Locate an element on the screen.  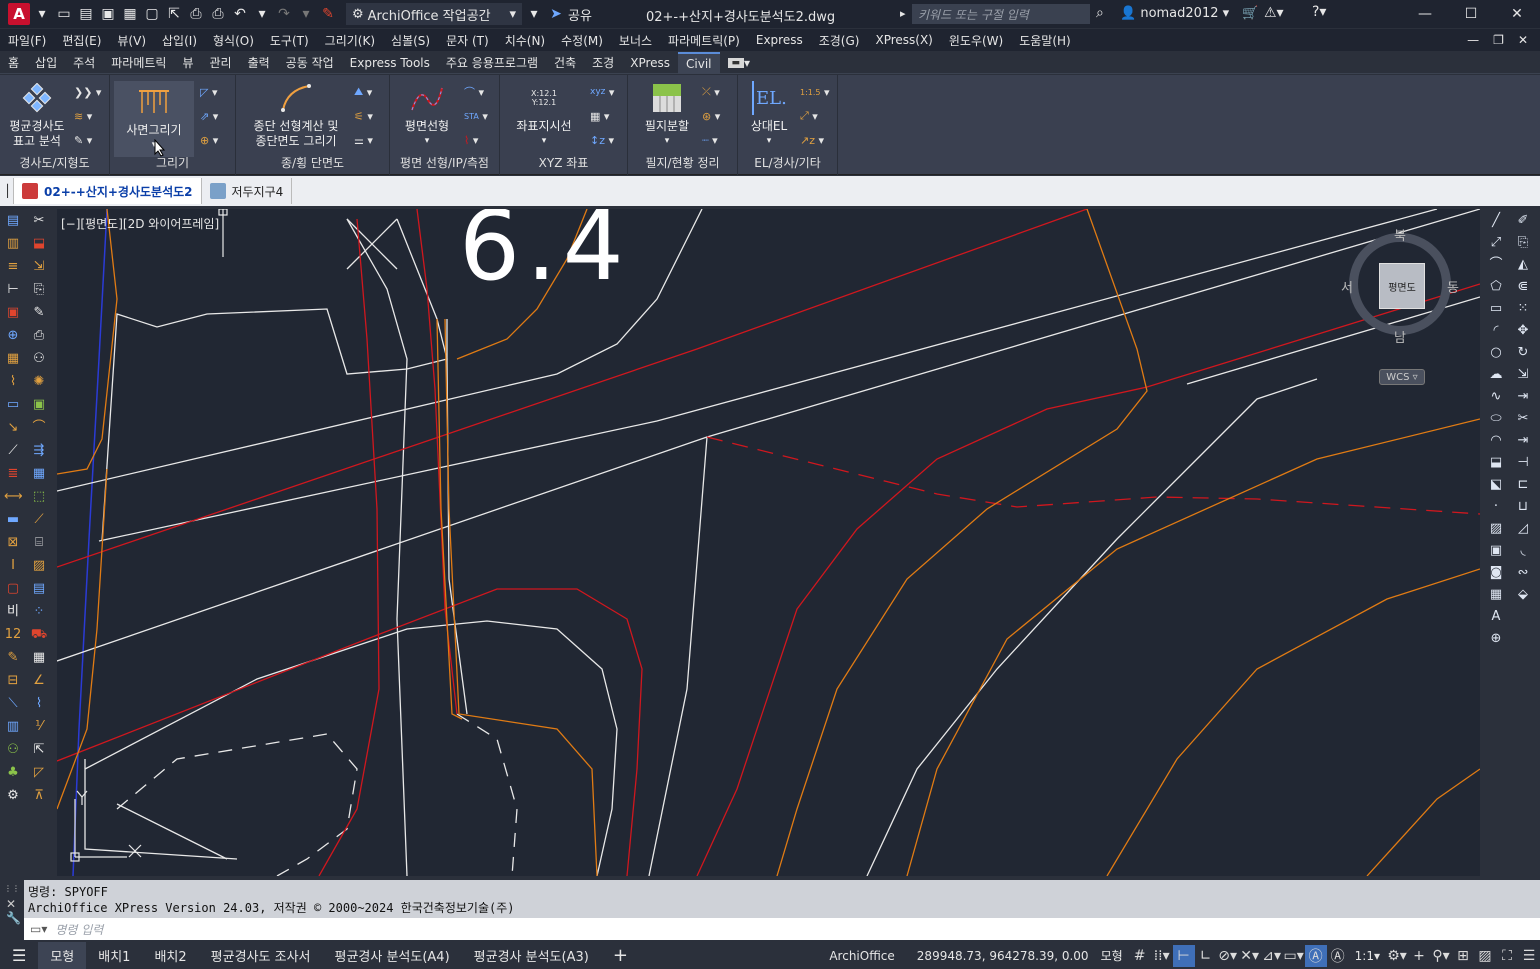
layout-tab-a3: 평균경사 분석도(A3) is located at coordinates (531, 955).